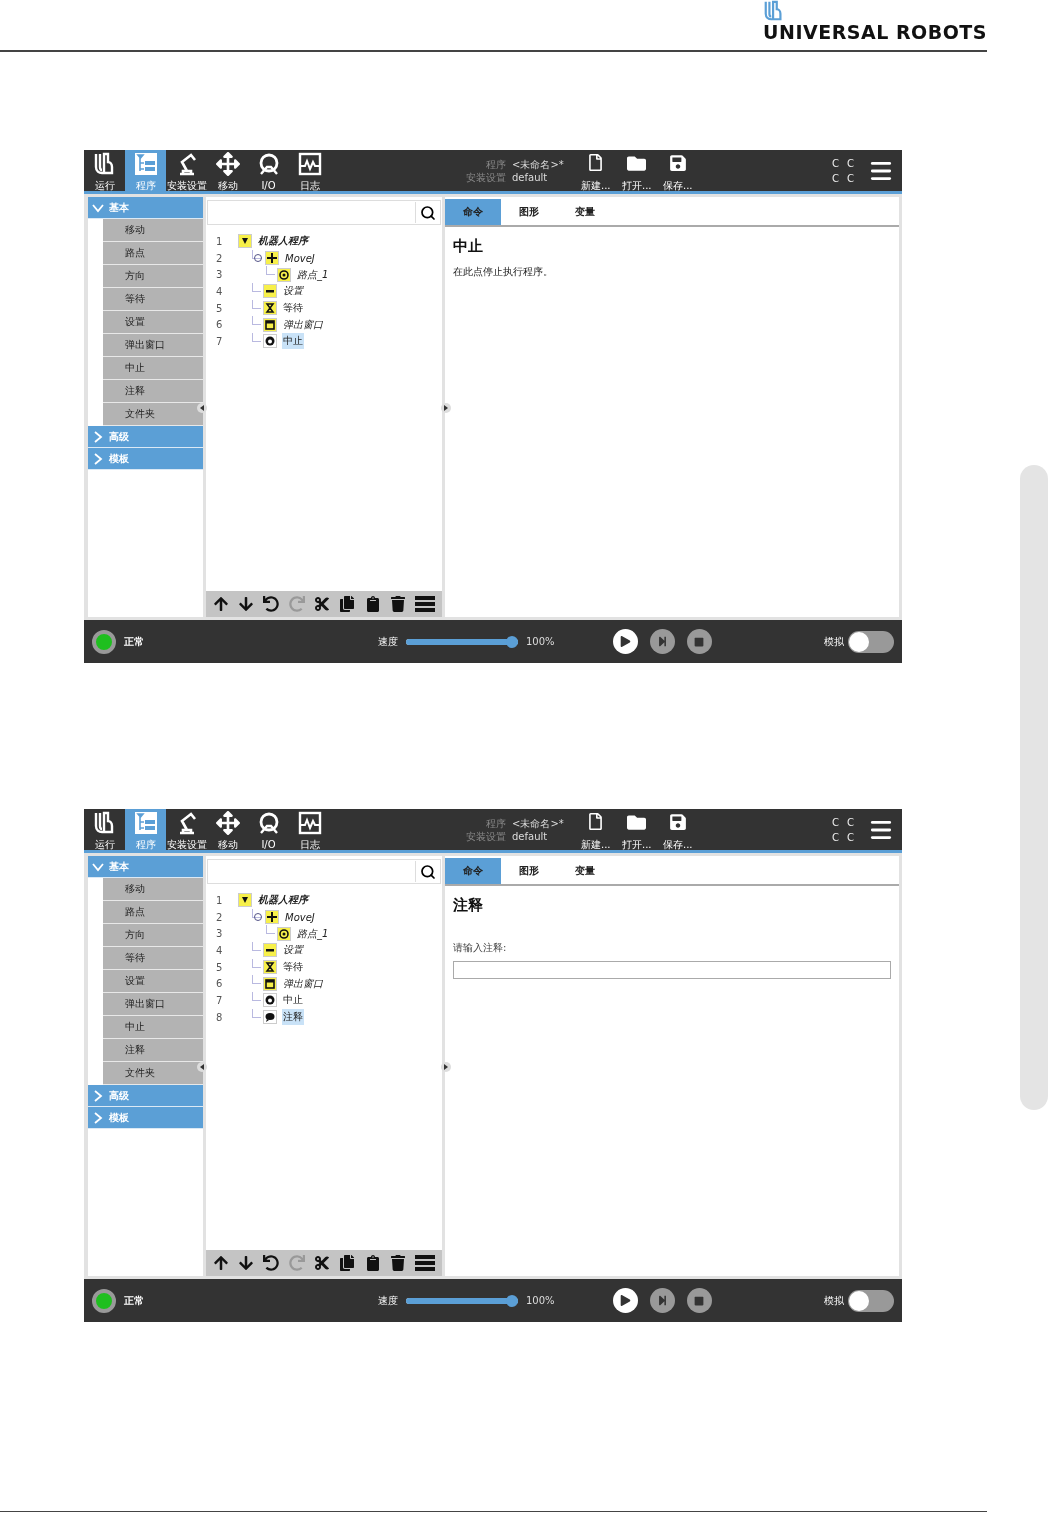 Image resolution: width=1048 pixels, height=1513 pixels. I want to click on line-number: 7, so click(220, 341).